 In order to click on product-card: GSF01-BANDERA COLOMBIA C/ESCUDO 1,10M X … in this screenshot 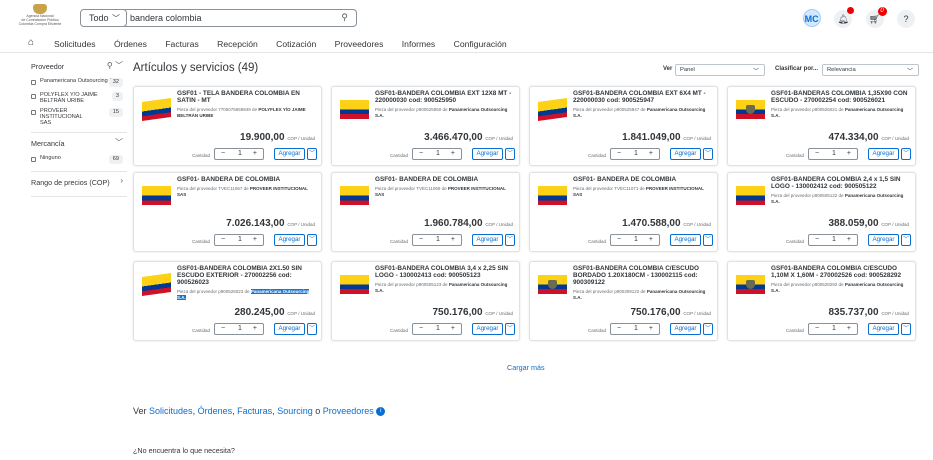, I will do `click(821, 301)`.